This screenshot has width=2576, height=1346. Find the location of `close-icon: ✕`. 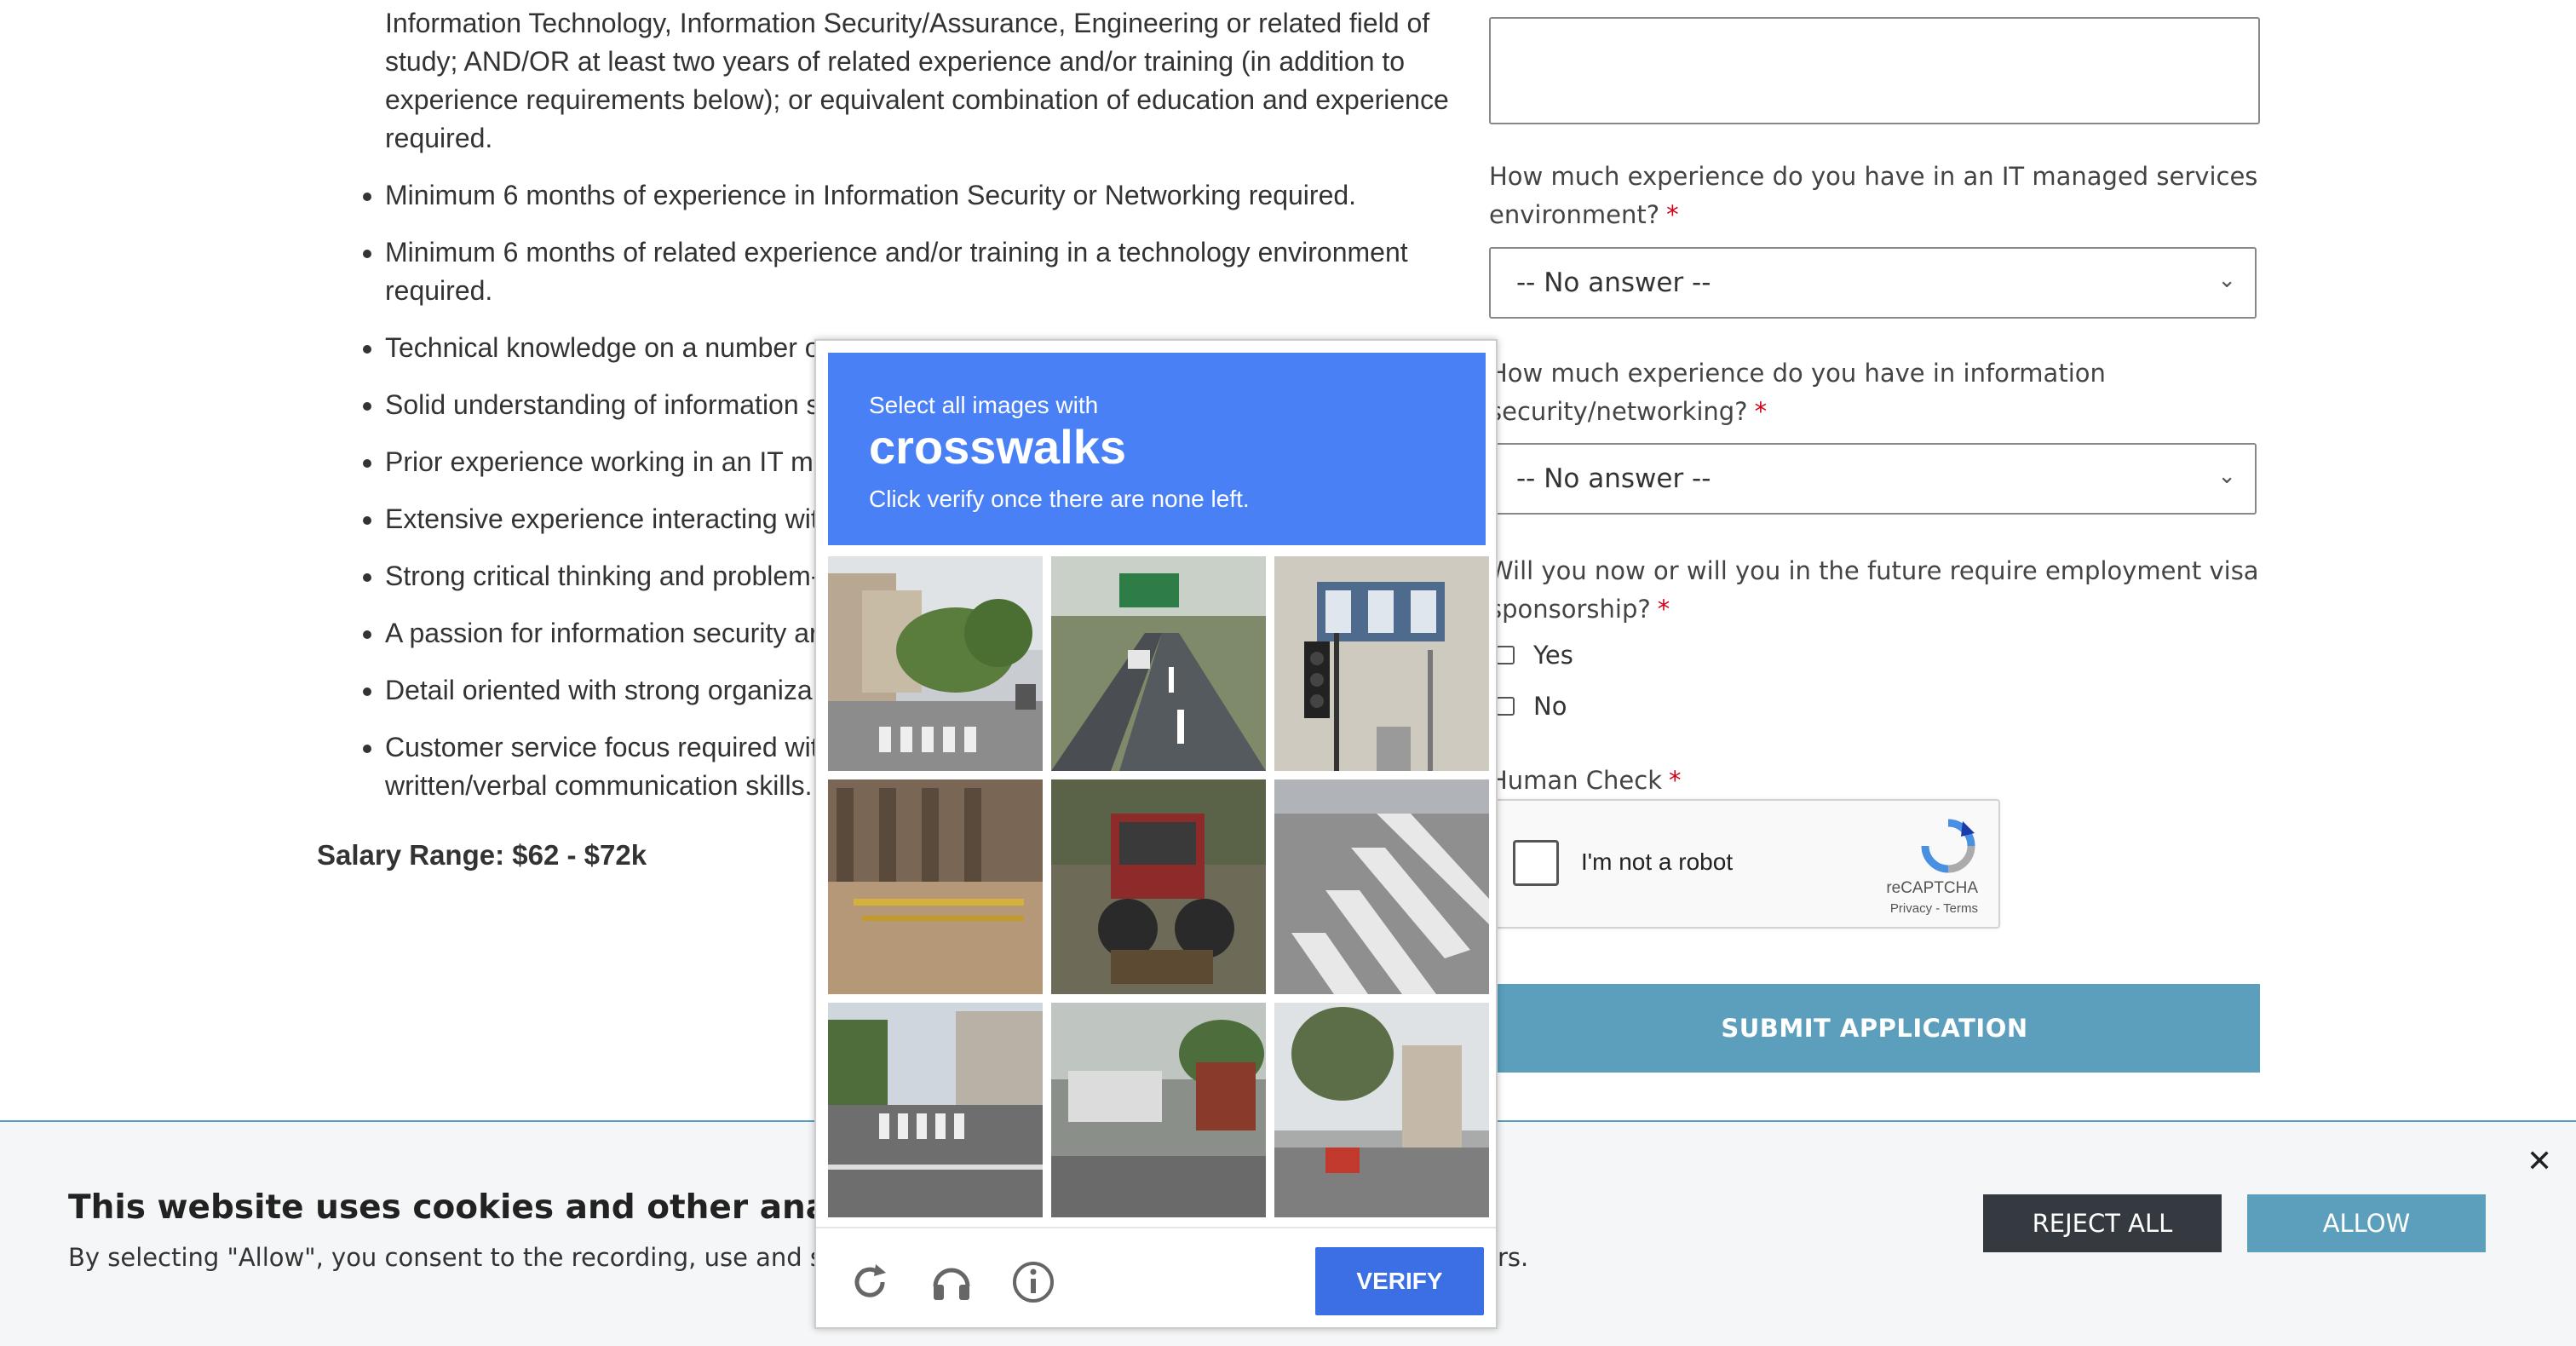

close-icon: ✕ is located at coordinates (2540, 1161).